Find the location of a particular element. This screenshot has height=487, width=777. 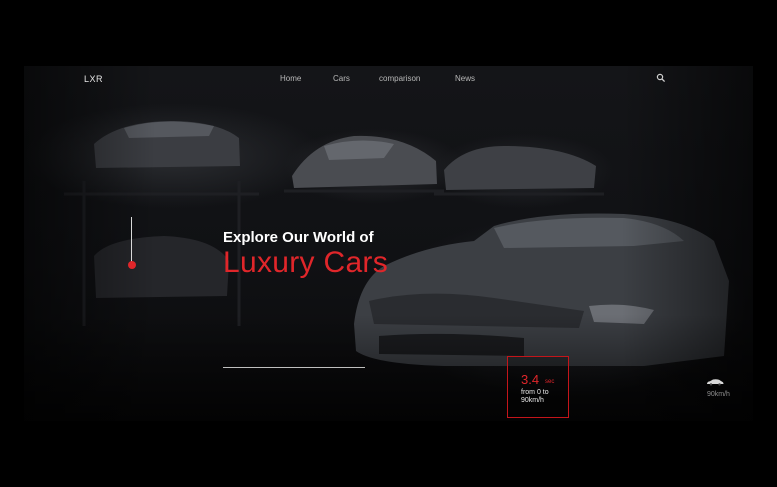

nav-item-home: Home is located at coordinates (290, 78).